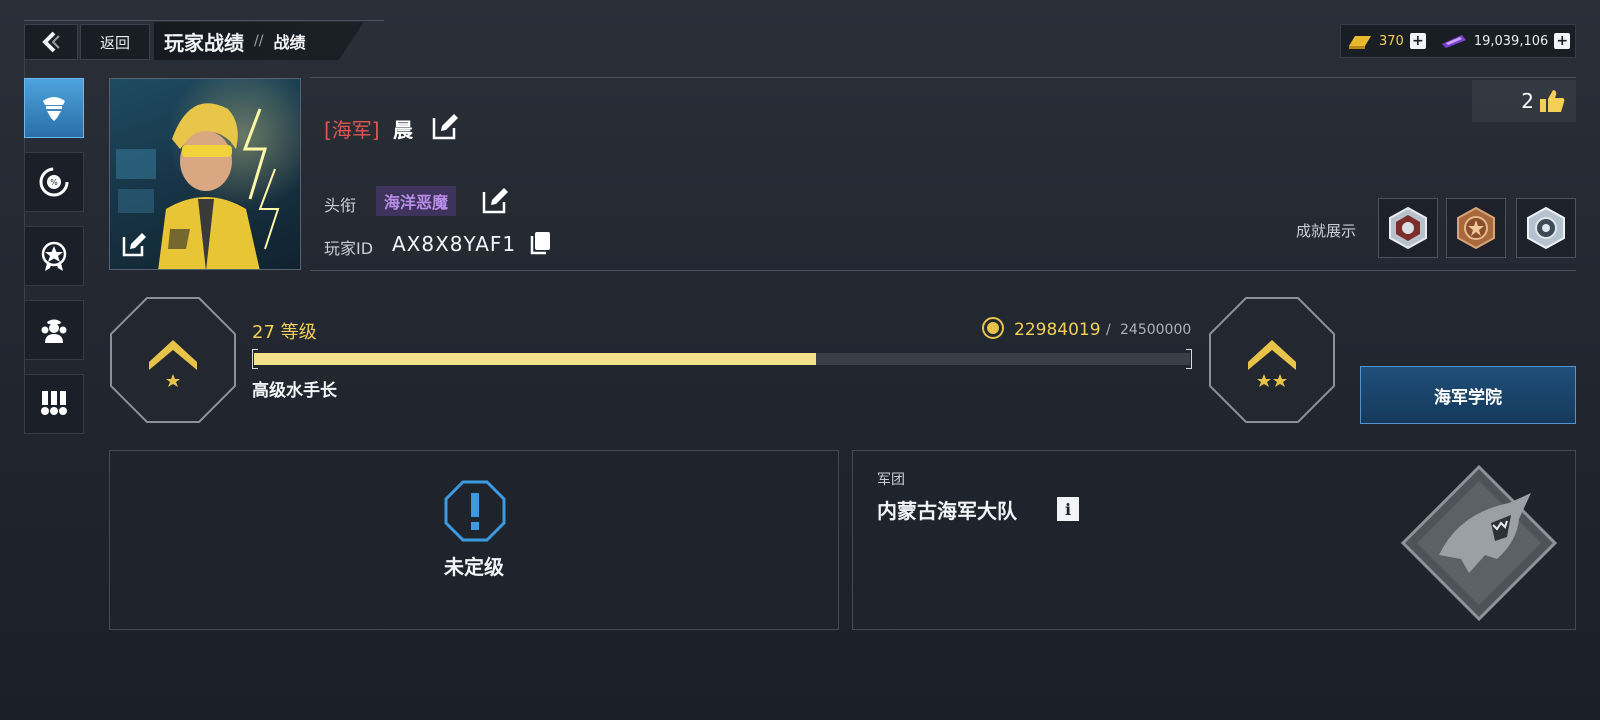 This screenshot has width=1600, height=720. I want to click on crew-icon, so click(54, 331).